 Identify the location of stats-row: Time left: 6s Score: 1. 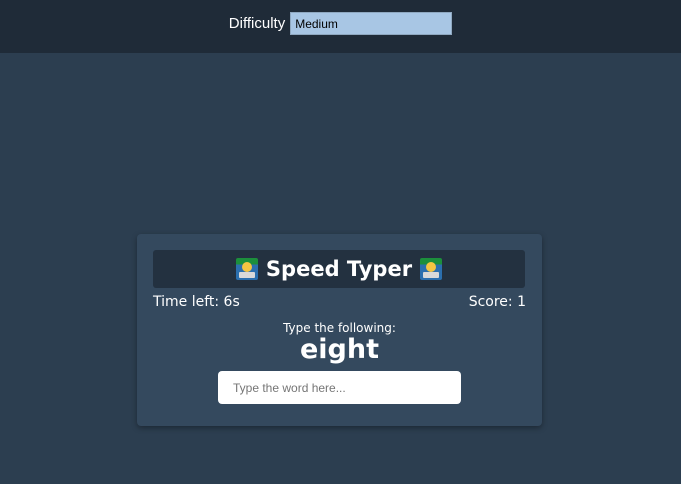
(339, 302).